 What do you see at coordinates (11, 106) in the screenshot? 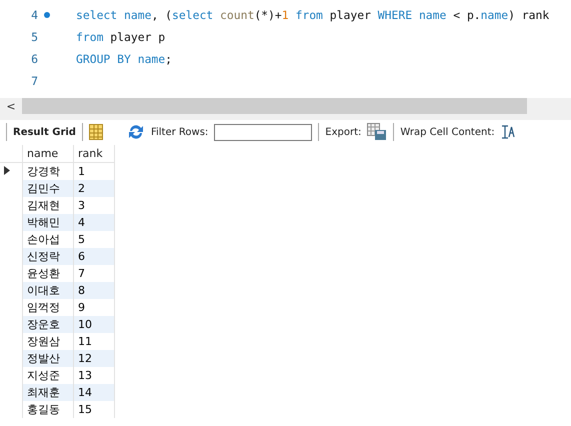
I see `scroll-left-button: <` at bounding box center [11, 106].